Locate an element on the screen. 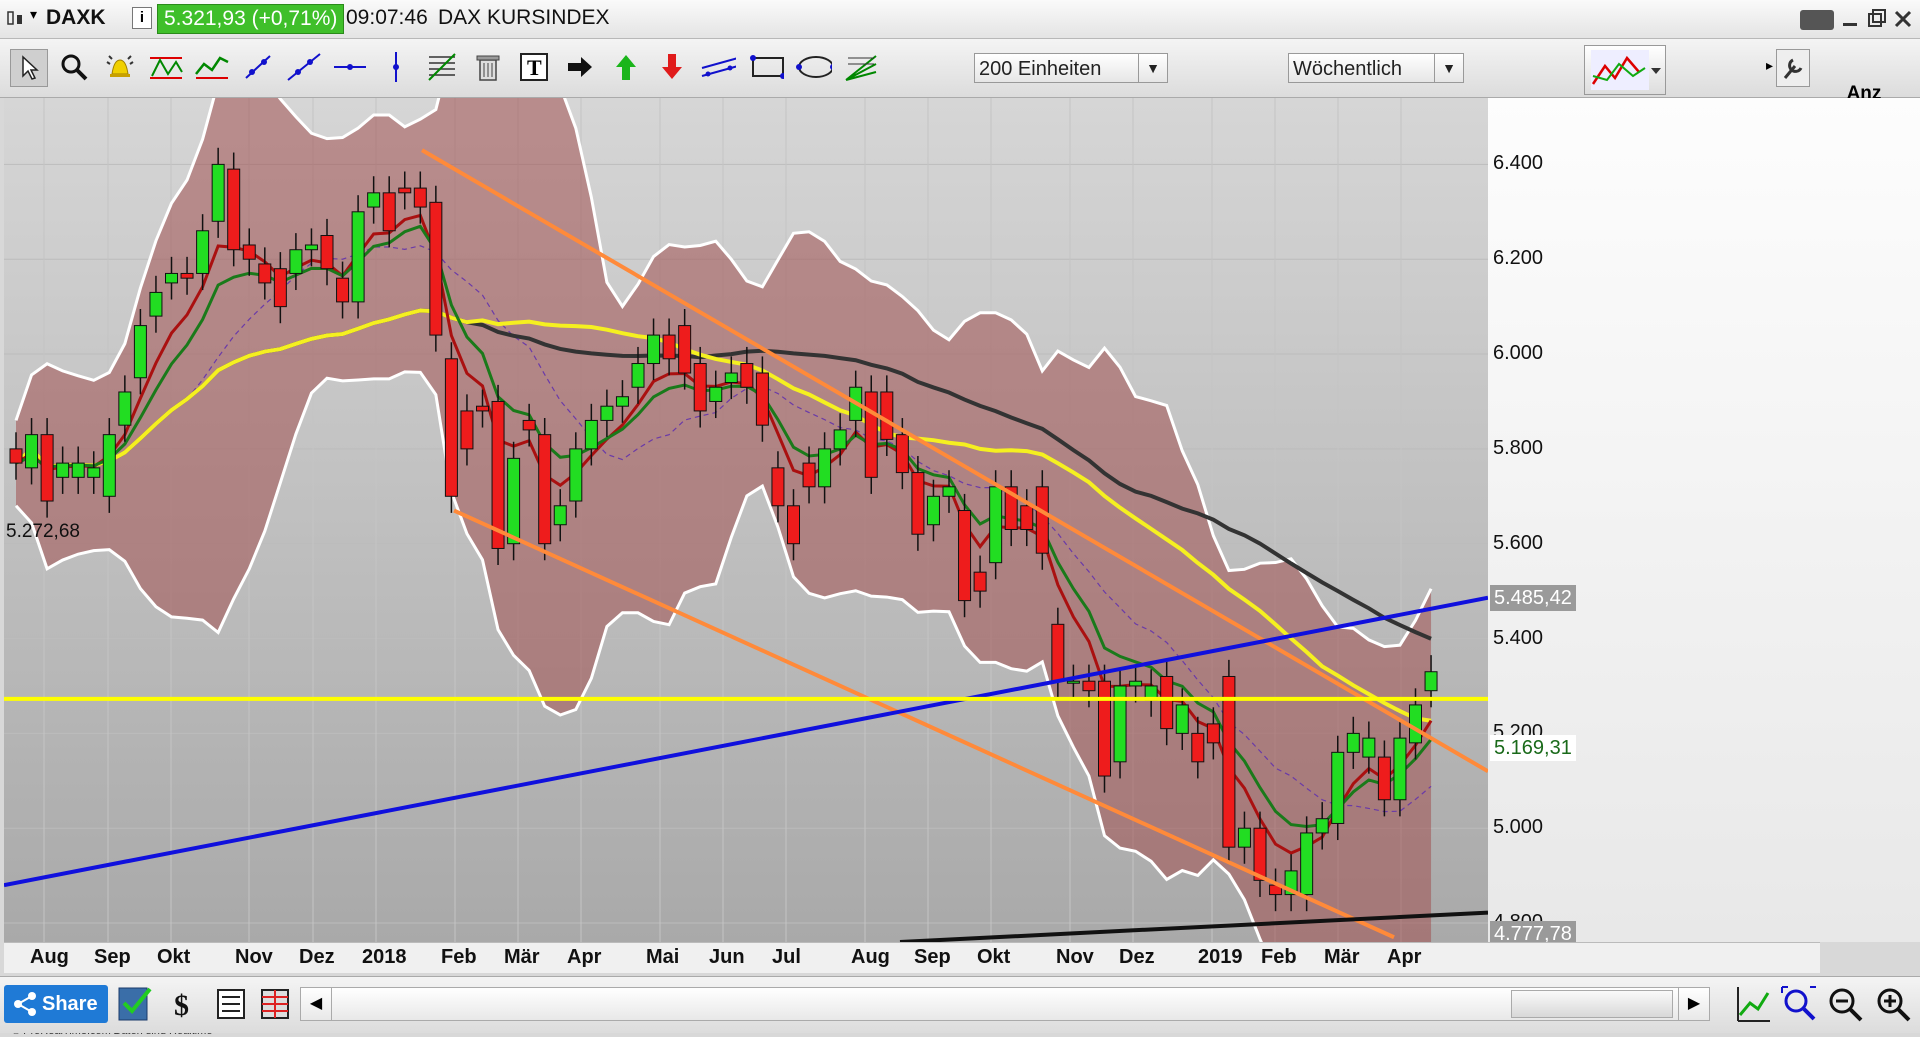 The height and width of the screenshot is (1037, 1920). pattern-icon is located at coordinates (166, 67).